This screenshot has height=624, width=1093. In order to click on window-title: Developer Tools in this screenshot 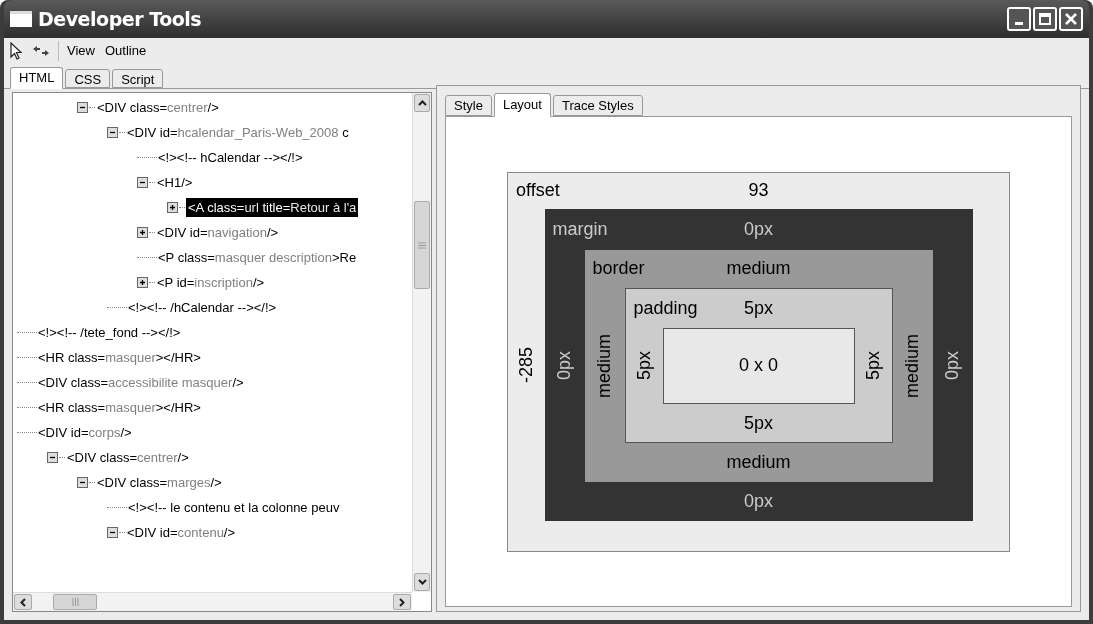, I will do `click(120, 19)`.